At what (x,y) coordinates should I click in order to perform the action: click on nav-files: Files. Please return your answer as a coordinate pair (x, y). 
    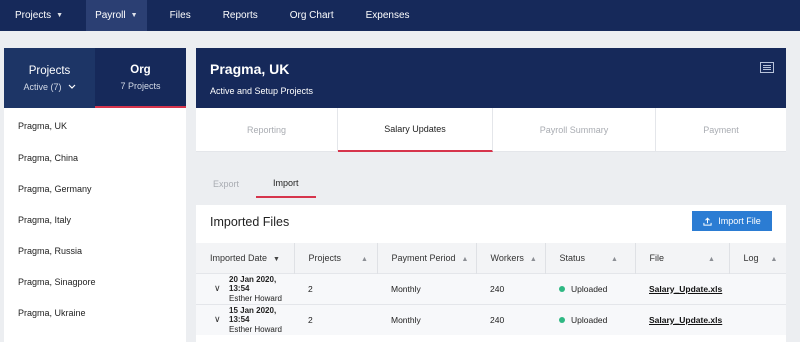
    Looking at the image, I should click on (180, 15).